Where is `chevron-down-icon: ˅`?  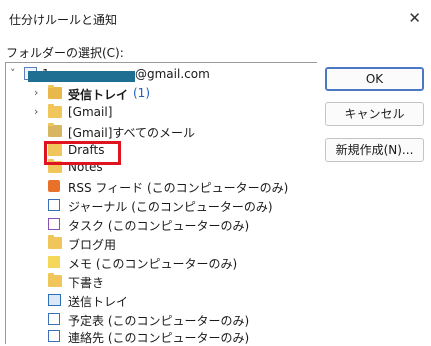 chevron-down-icon: ˅ is located at coordinates (13, 73).